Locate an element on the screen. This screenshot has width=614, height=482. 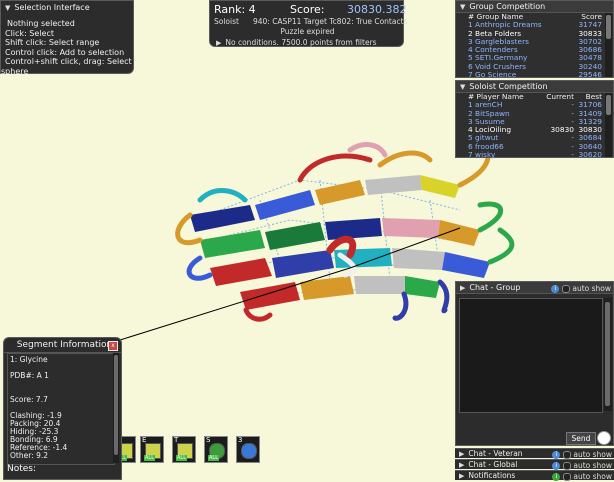
chat-group-title-text: Chat - Group is located at coordinates (495, 287).